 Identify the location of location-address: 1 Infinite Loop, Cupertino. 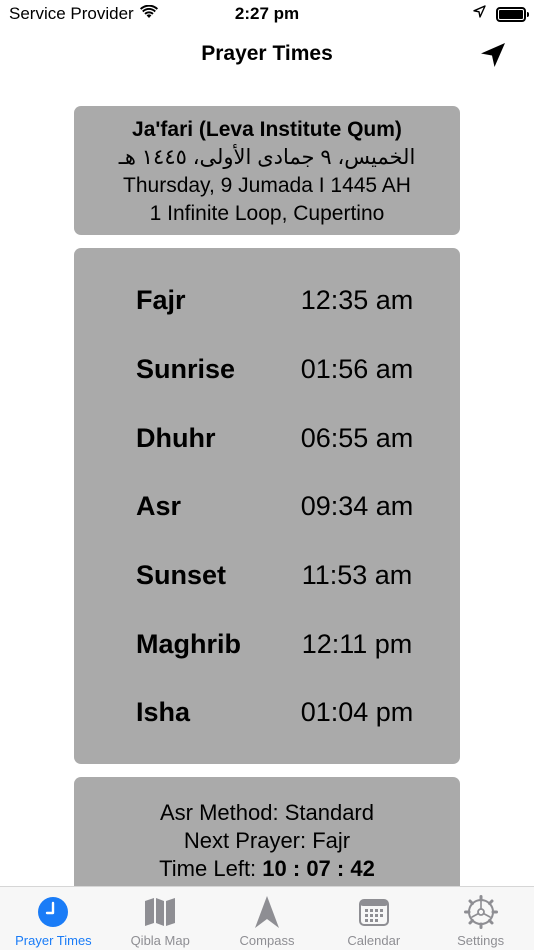
(267, 213).